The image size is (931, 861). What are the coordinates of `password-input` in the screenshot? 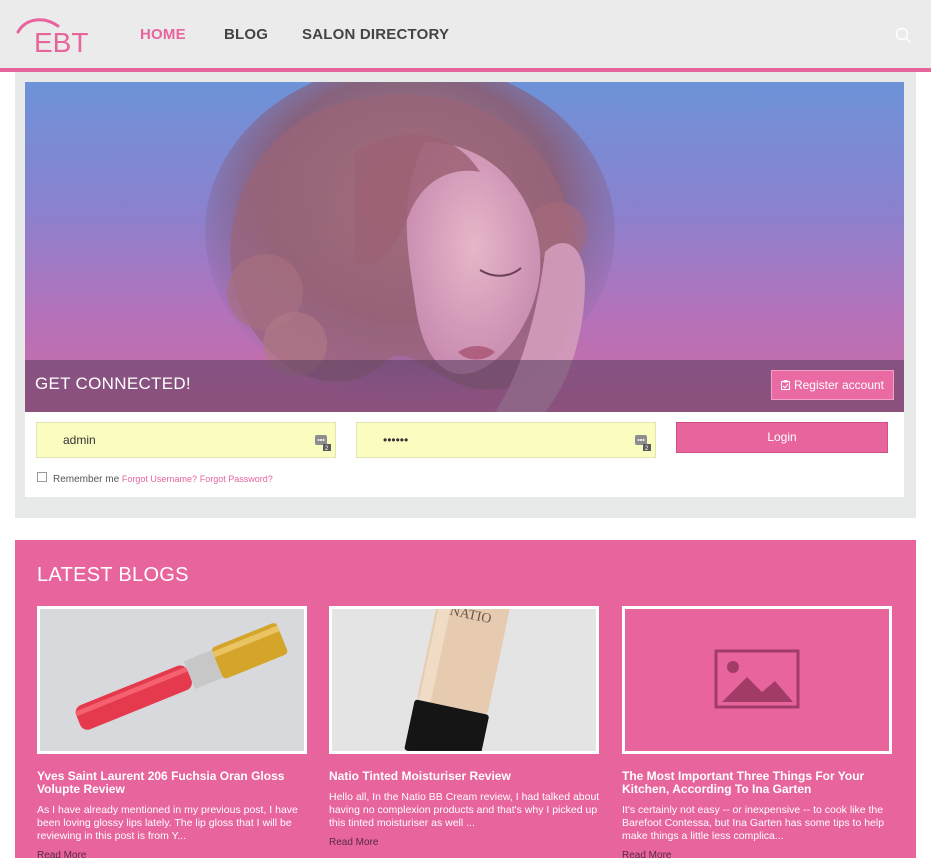 It's located at (506, 440).